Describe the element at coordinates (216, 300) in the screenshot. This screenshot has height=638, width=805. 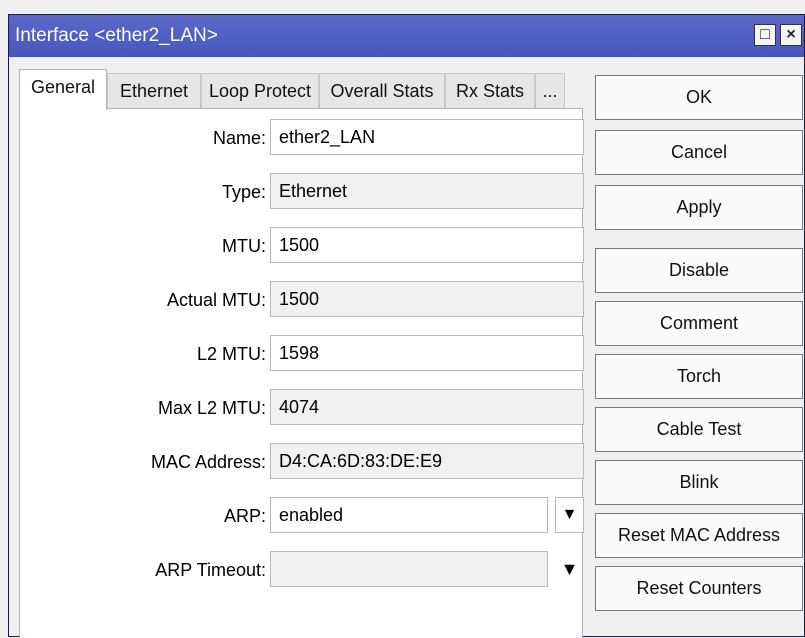
I see `actual-mtu-label: Actual MTU:` at that location.